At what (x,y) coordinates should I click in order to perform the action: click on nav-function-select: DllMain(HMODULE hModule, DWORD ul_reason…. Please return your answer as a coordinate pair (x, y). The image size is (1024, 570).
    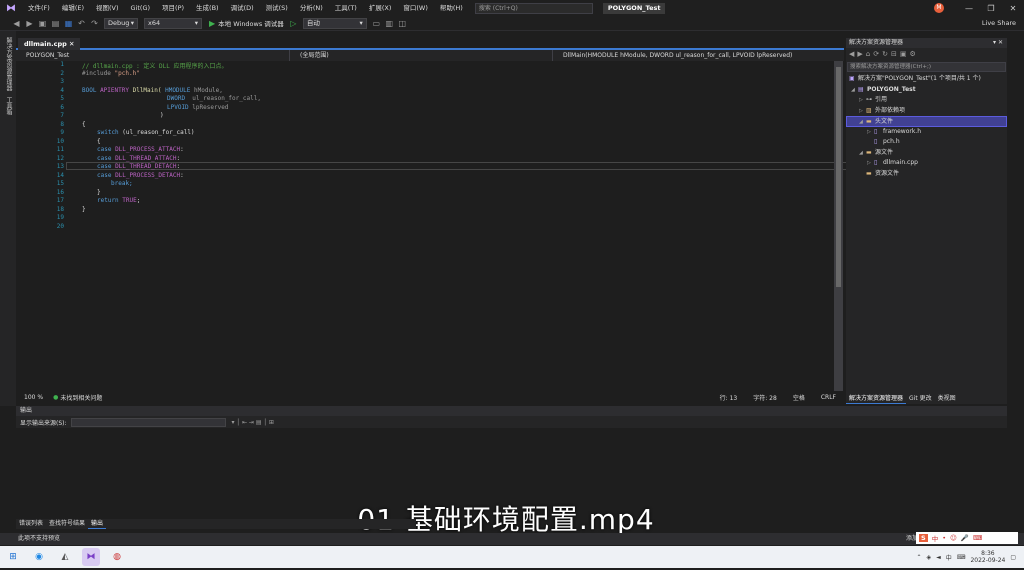
    Looking at the image, I should click on (698, 55).